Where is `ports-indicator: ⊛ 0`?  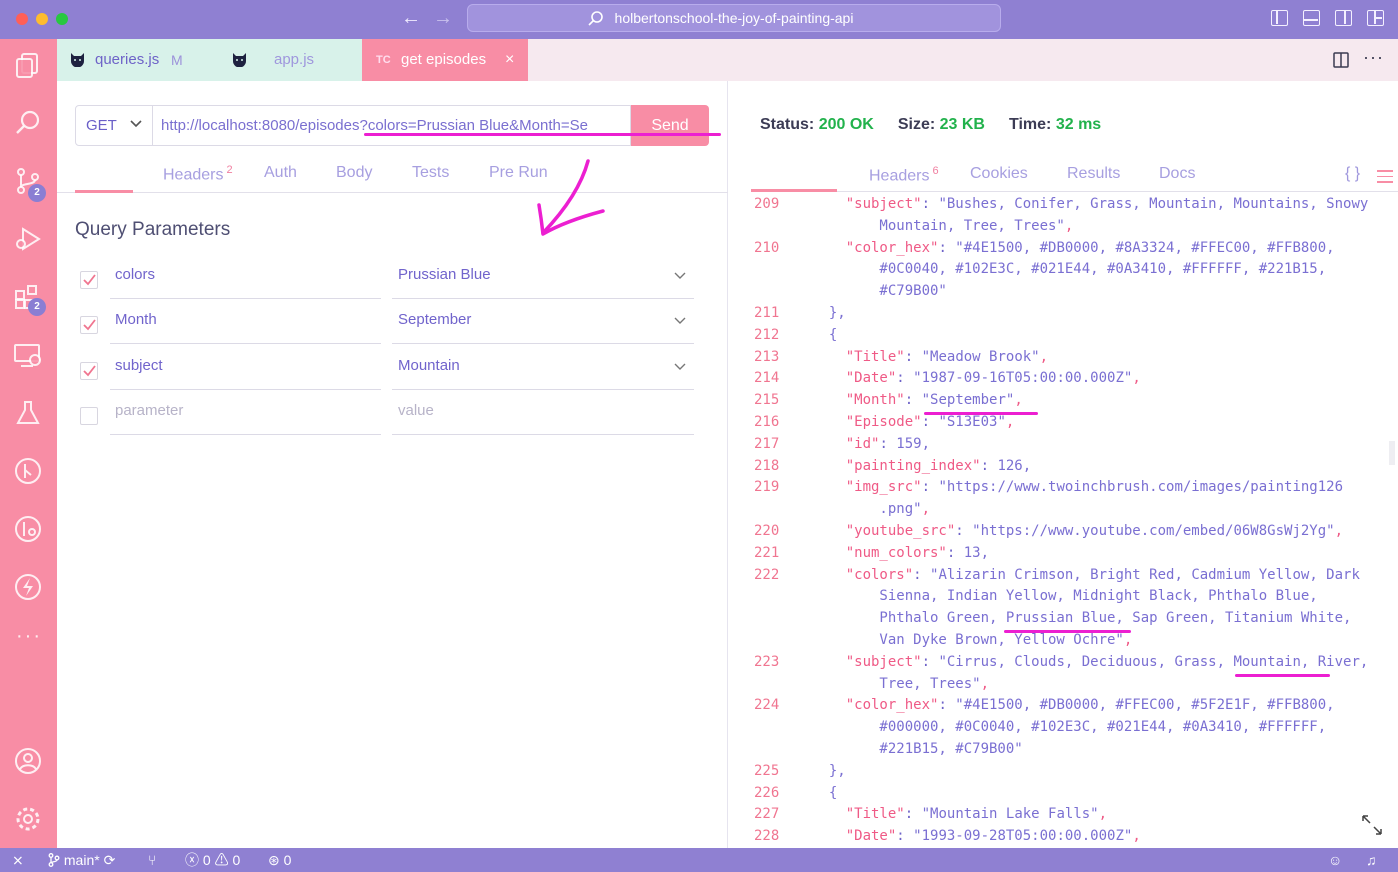
ports-indicator: ⊛ 0 is located at coordinates (279, 860).